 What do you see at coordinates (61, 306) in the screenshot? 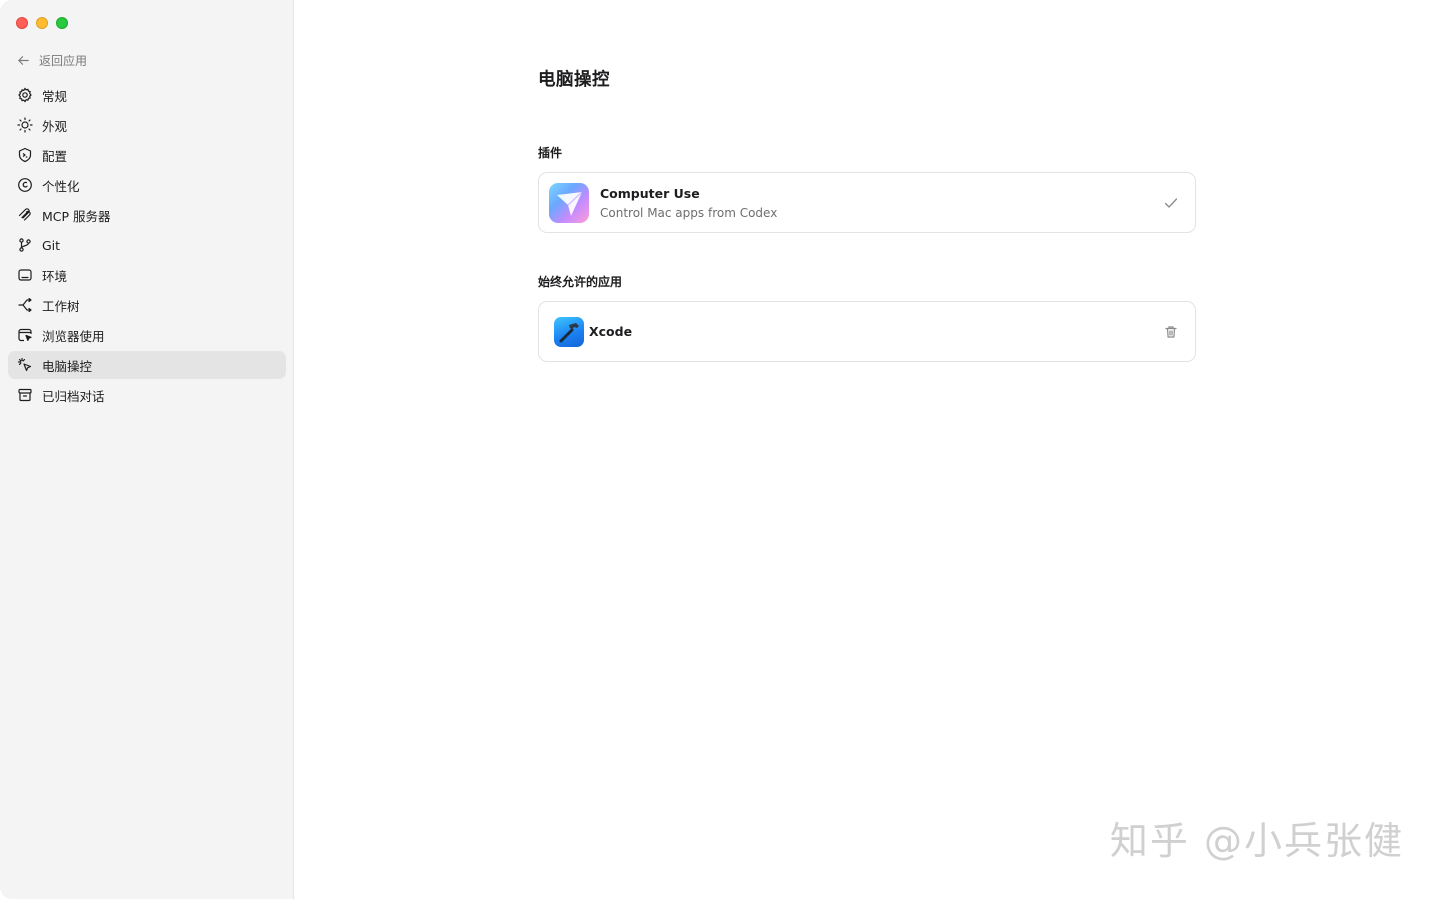
I see `sidebar-item-label: 工作树` at bounding box center [61, 306].